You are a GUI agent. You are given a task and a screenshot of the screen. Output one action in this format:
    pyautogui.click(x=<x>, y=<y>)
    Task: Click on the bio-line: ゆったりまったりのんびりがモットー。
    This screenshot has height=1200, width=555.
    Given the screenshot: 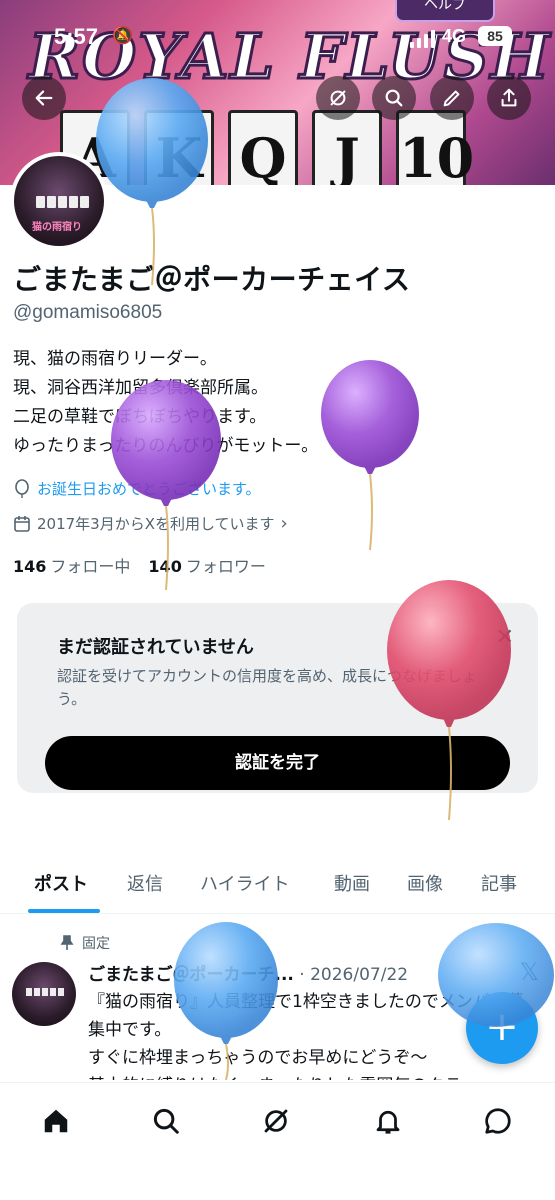 What is the action you would take?
    pyautogui.click(x=166, y=446)
    